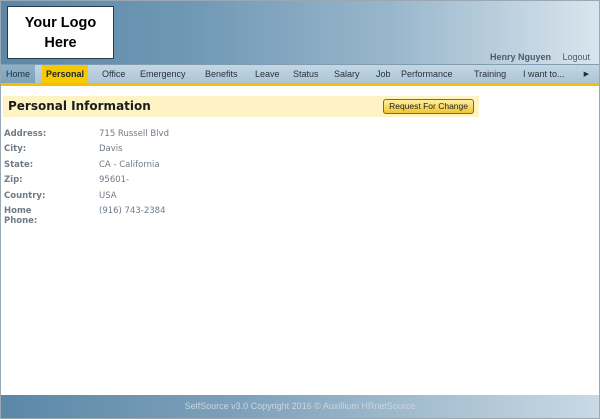 This screenshot has width=600, height=419. I want to click on arrow-right-icon: ▶, so click(586, 74).